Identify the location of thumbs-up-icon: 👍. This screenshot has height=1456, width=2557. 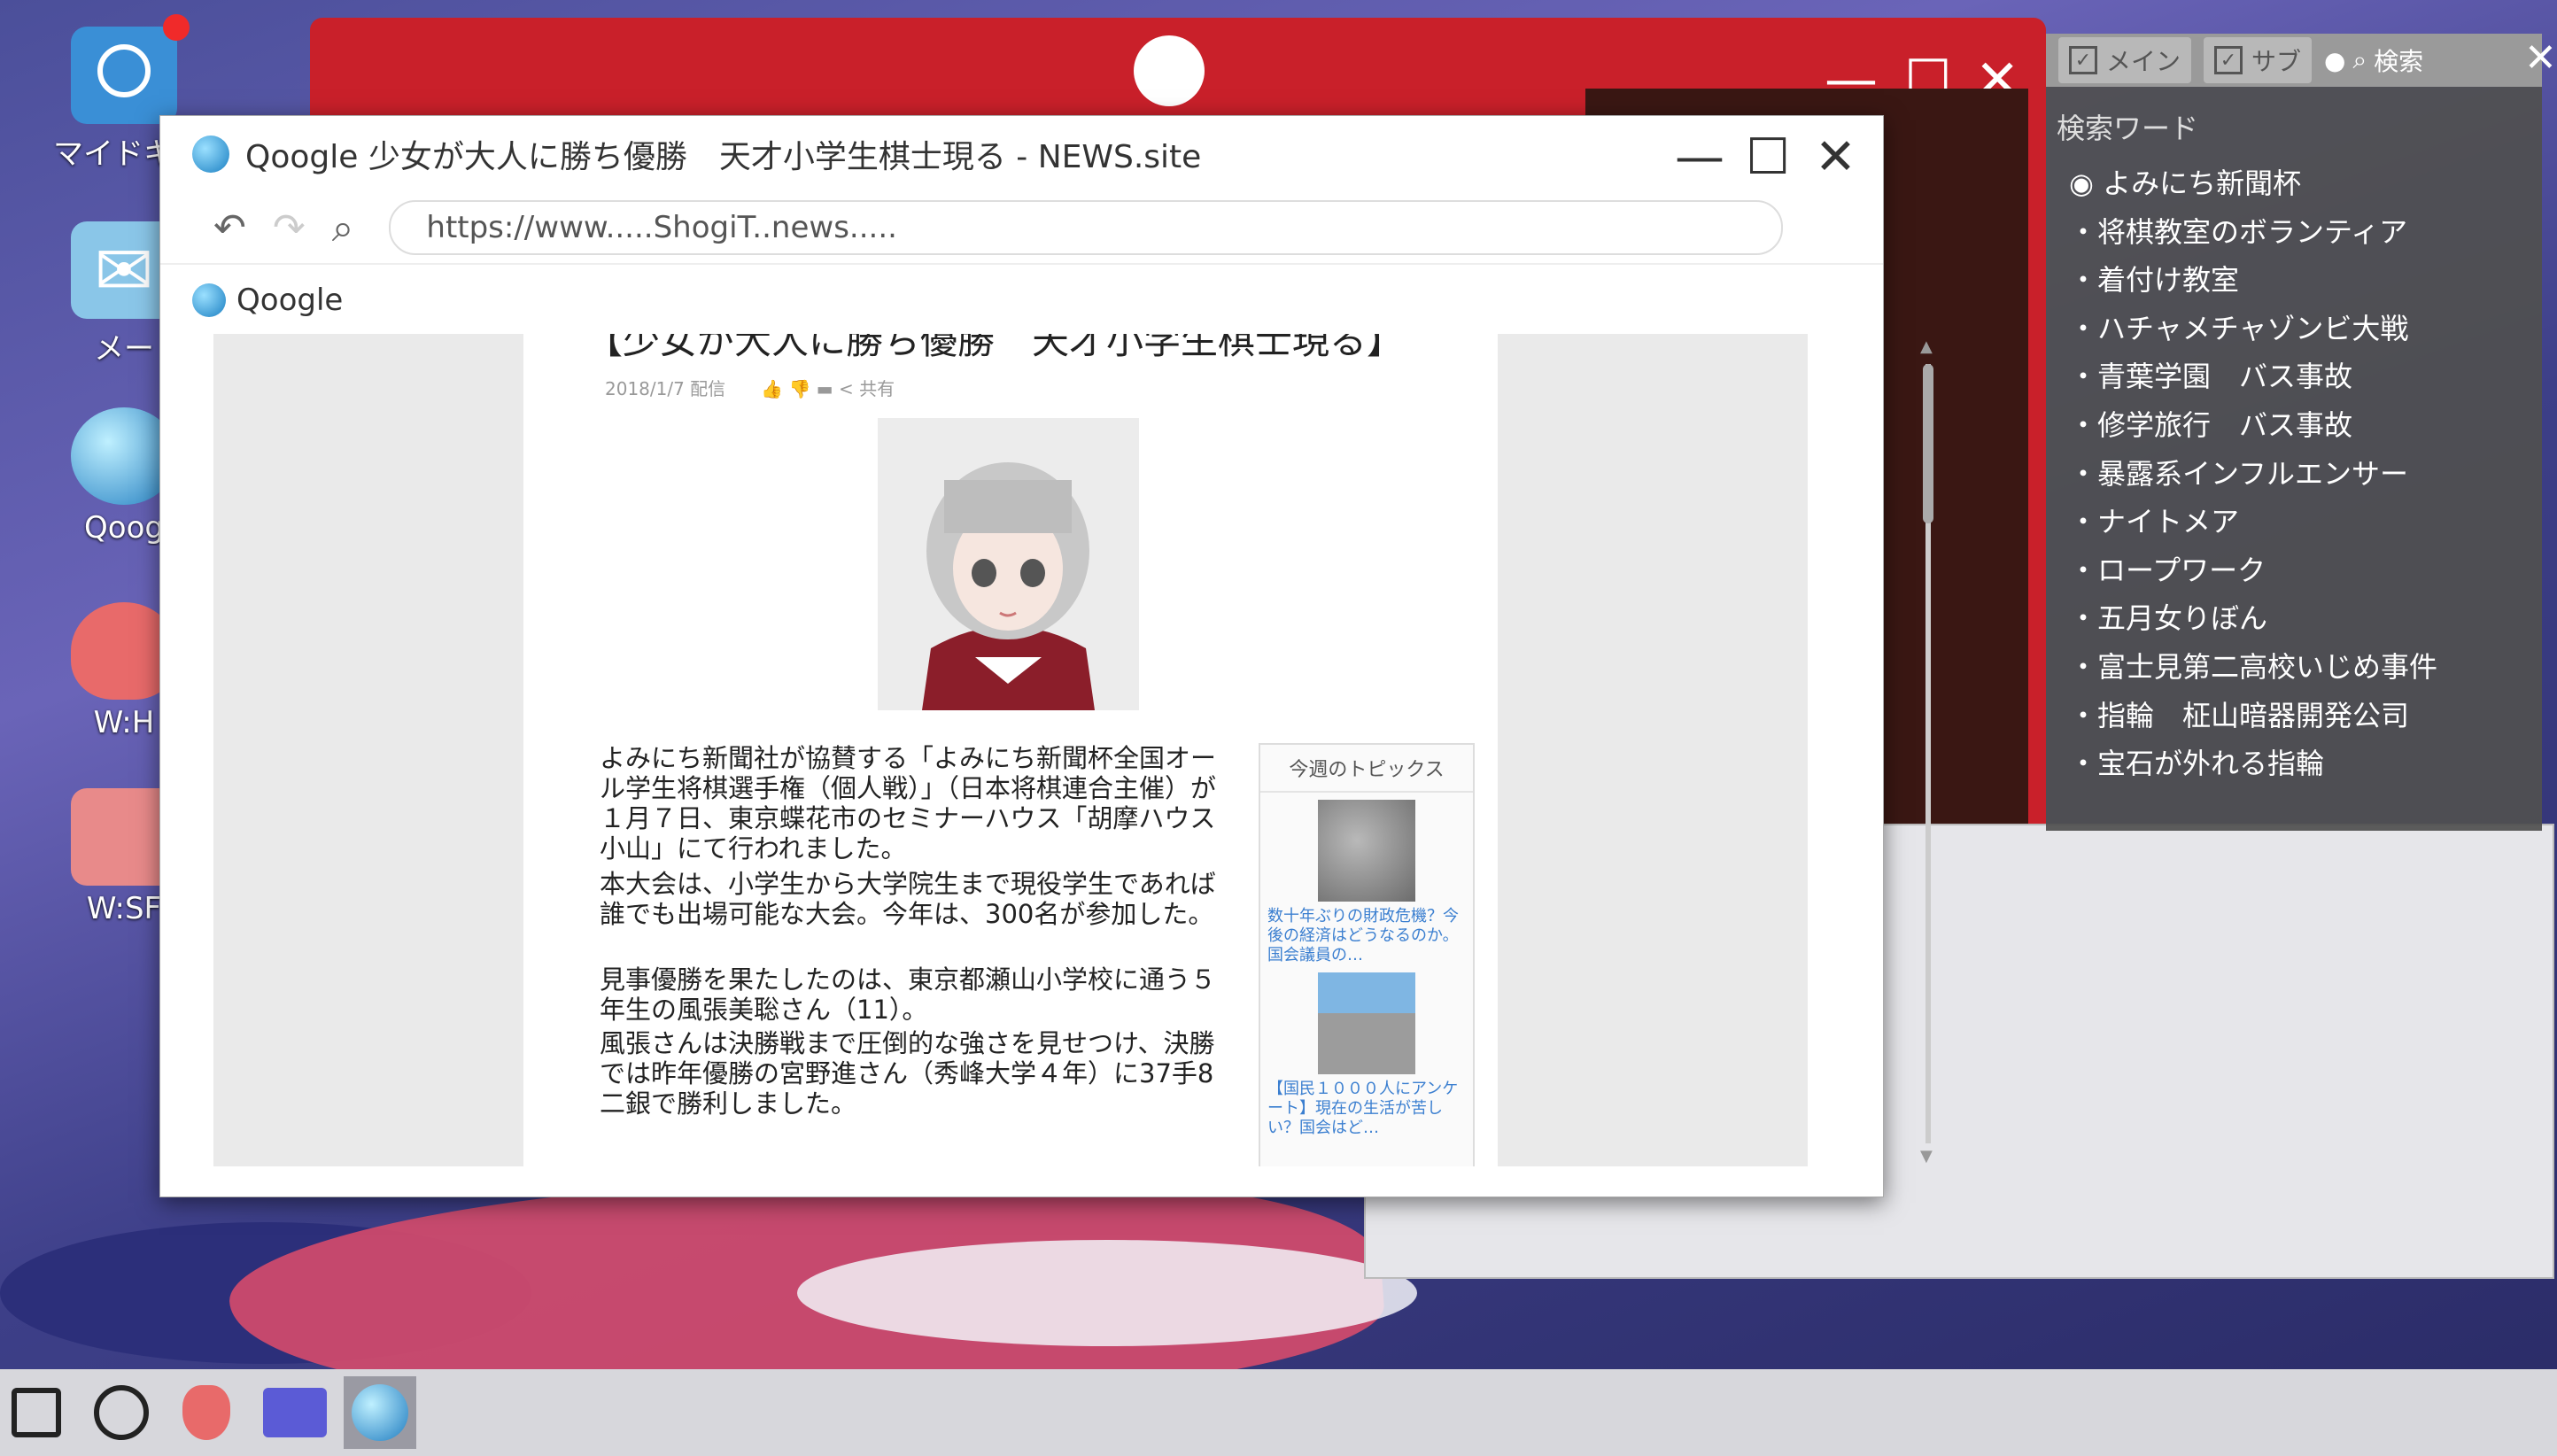
(772, 388).